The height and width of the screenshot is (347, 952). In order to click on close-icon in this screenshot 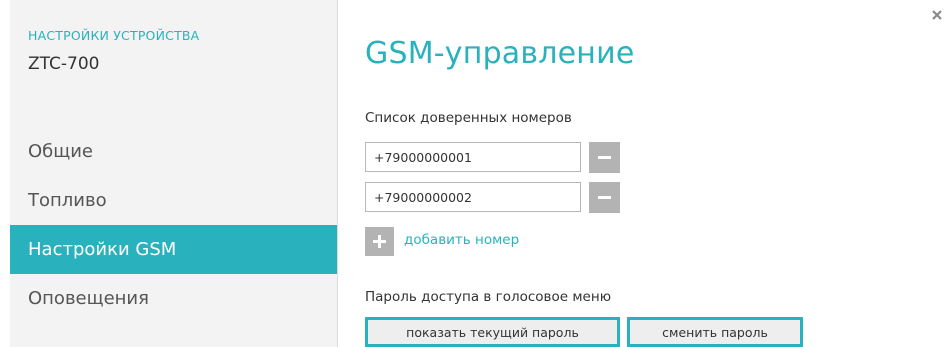, I will do `click(937, 15)`.